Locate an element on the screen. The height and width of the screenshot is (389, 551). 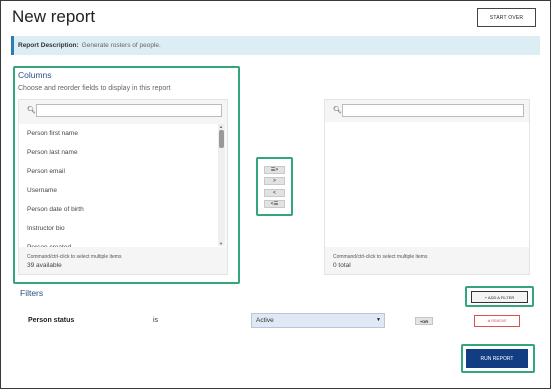
selected-search-input is located at coordinates (433, 110).